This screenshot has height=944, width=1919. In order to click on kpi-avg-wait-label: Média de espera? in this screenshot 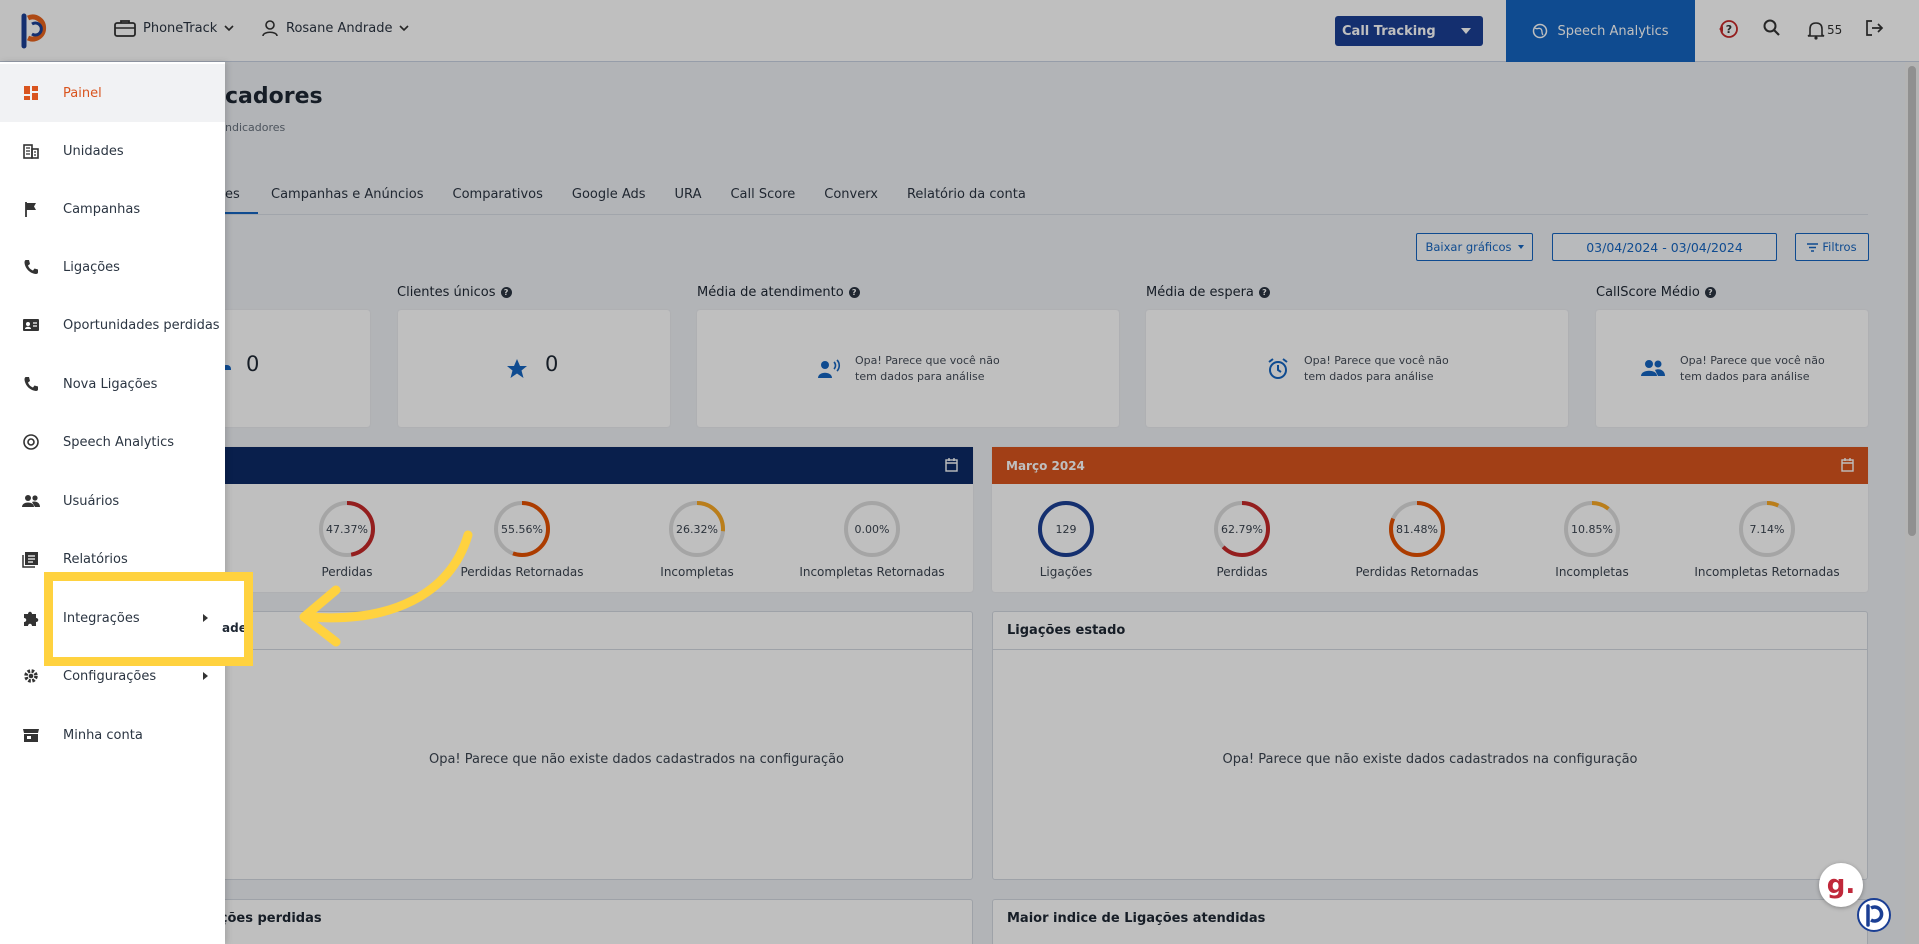, I will do `click(1208, 292)`.